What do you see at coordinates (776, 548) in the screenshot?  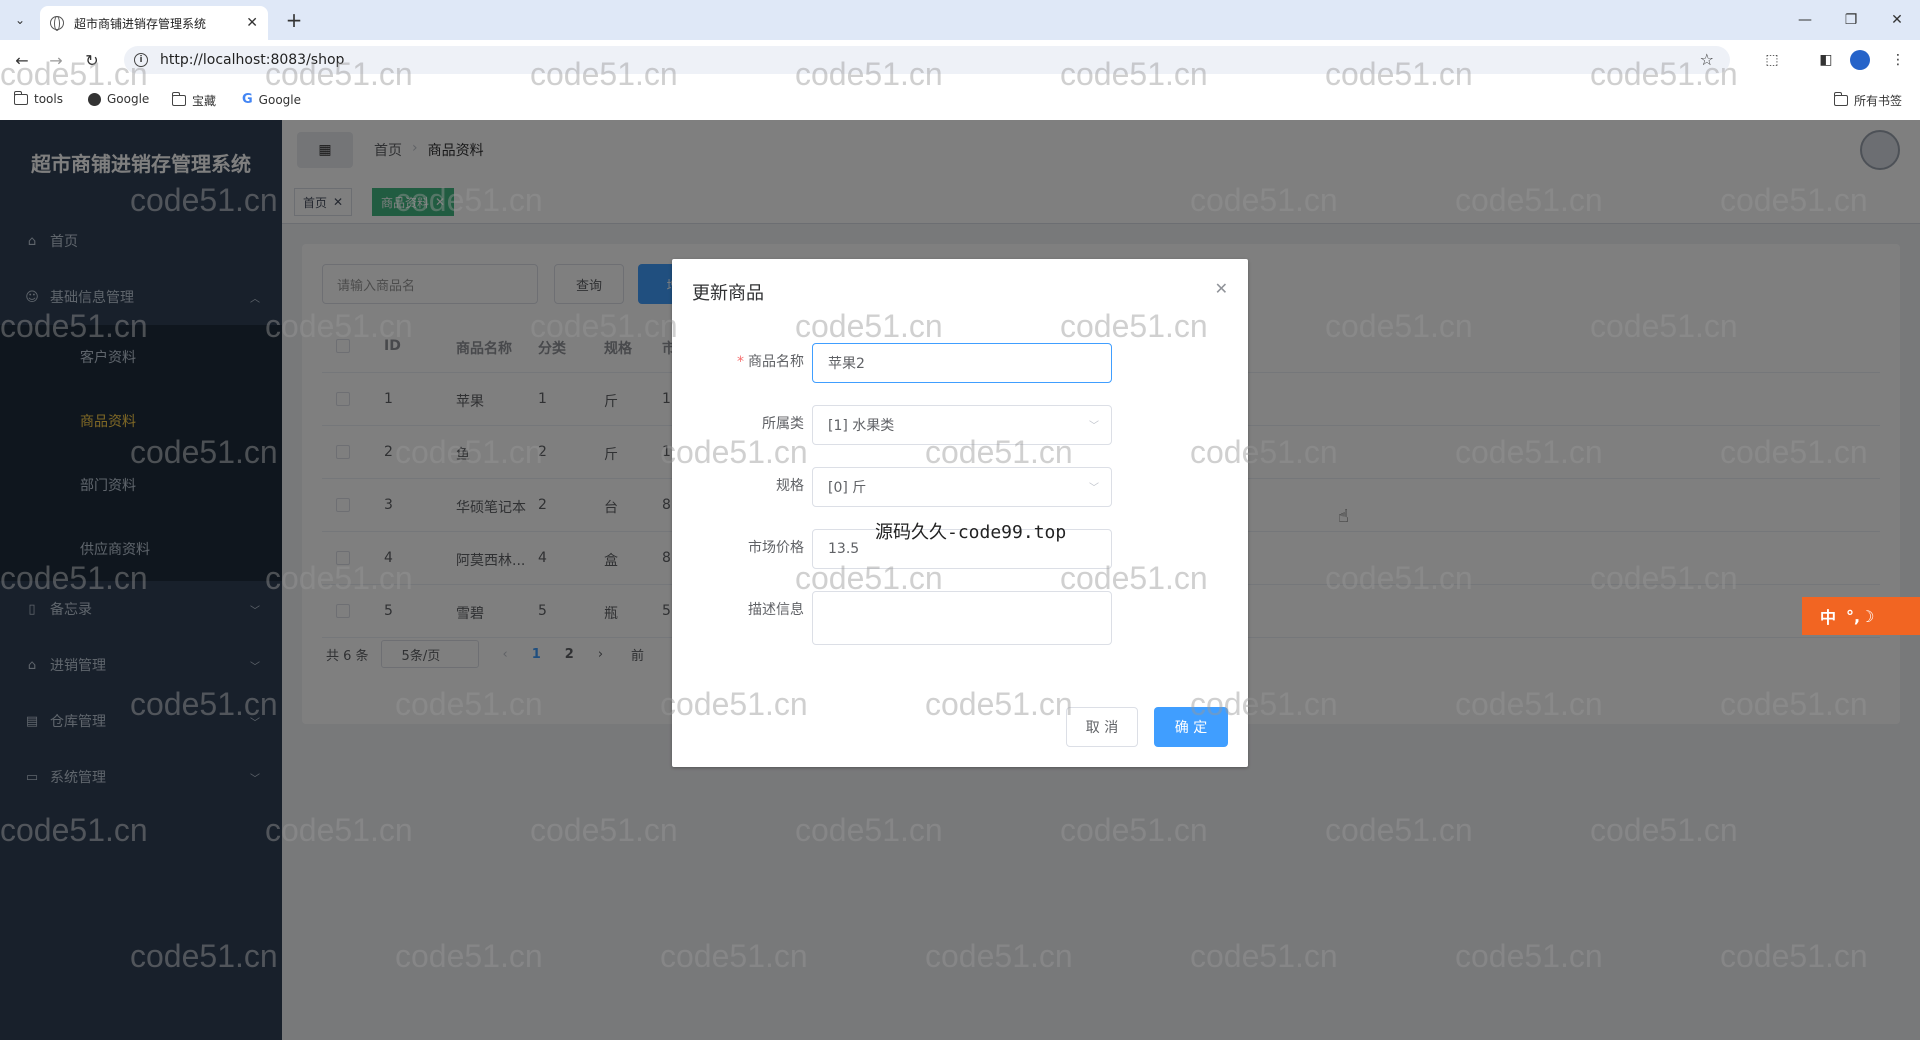 I see `price-label: 市场价格` at bounding box center [776, 548].